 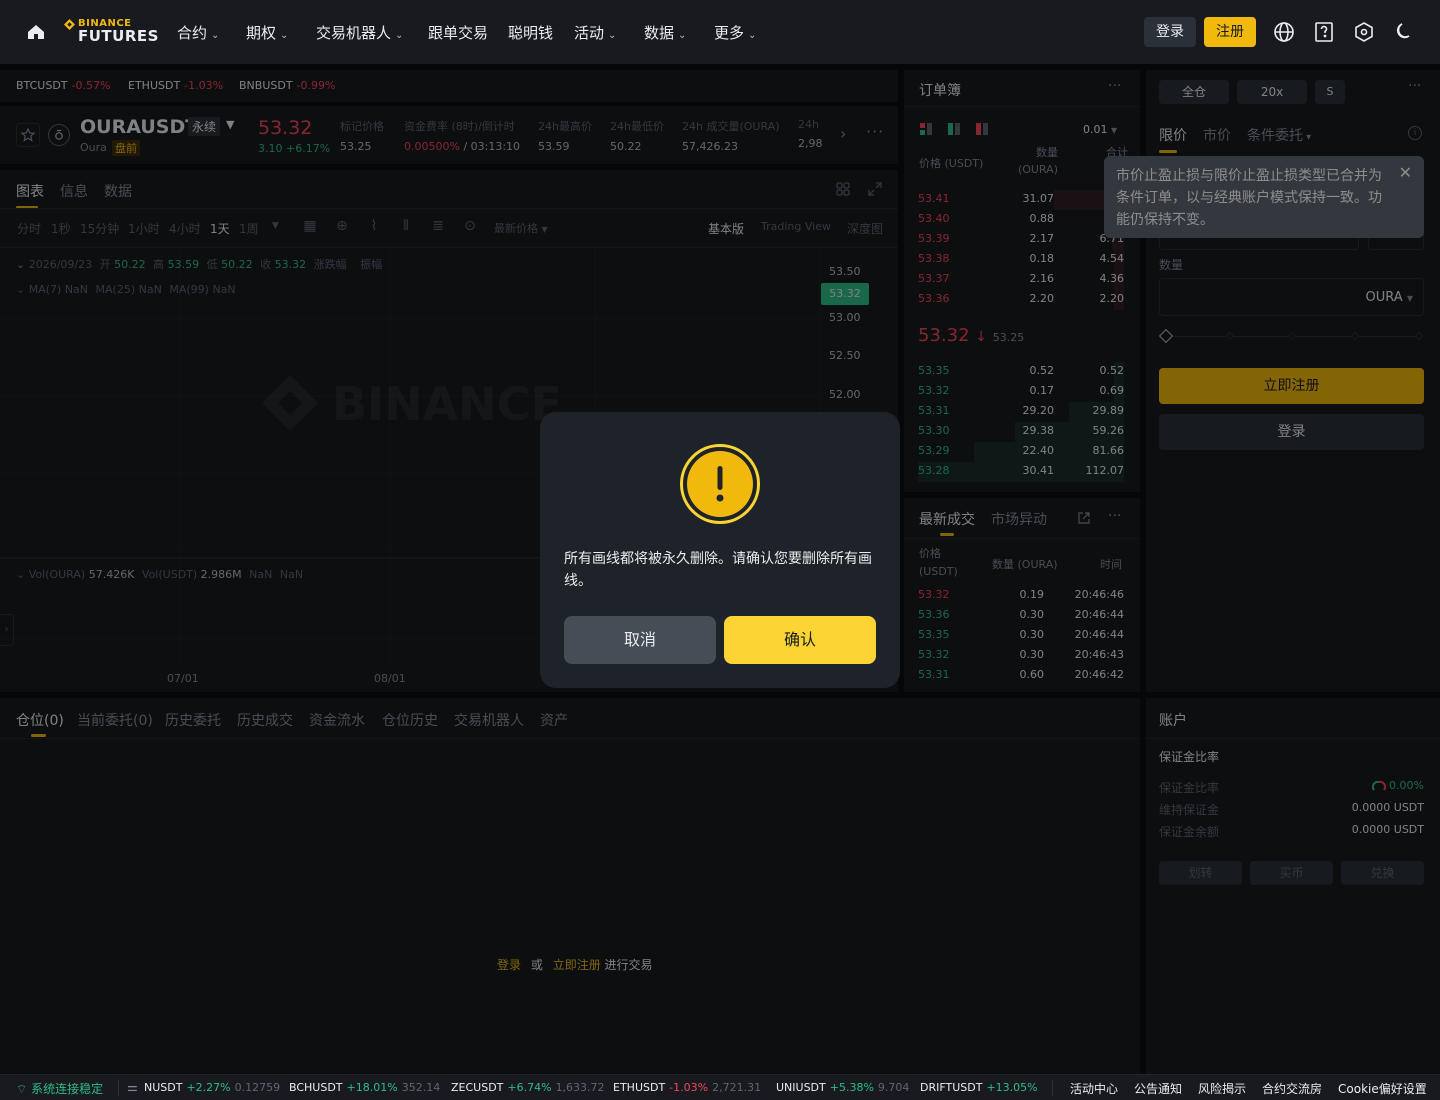 What do you see at coordinates (720, 484) in the screenshot?
I see `warning-icon` at bounding box center [720, 484].